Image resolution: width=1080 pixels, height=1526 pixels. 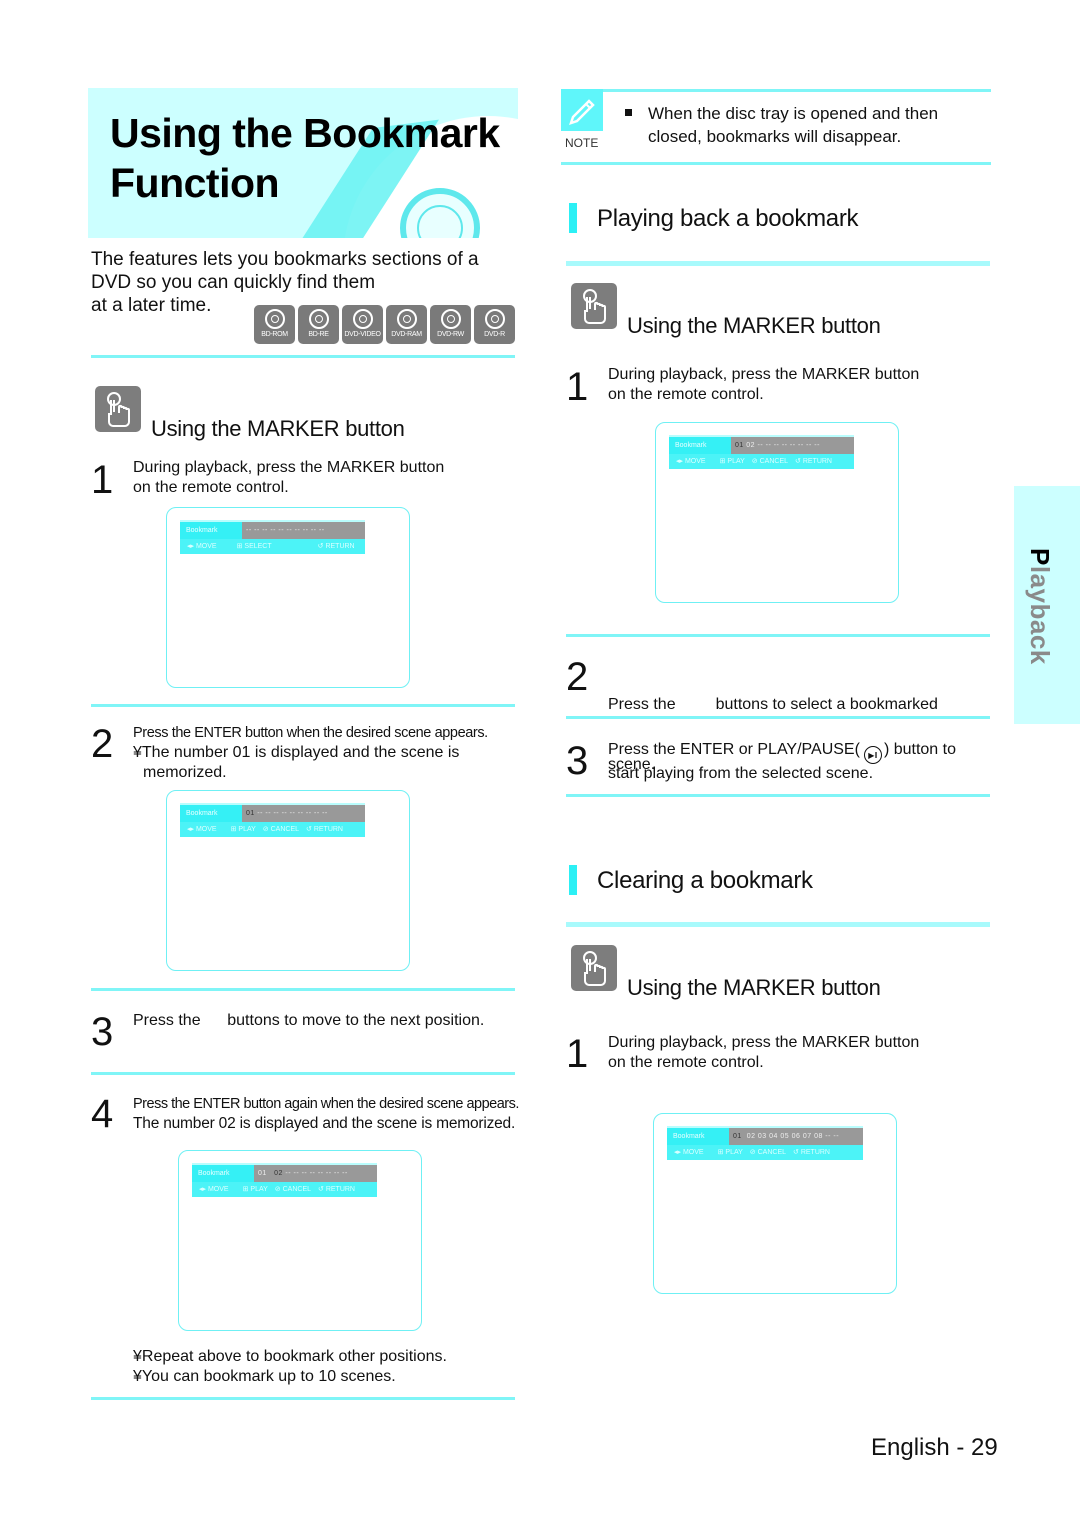 What do you see at coordinates (102, 1114) in the screenshot?
I see `step-number: 4` at bounding box center [102, 1114].